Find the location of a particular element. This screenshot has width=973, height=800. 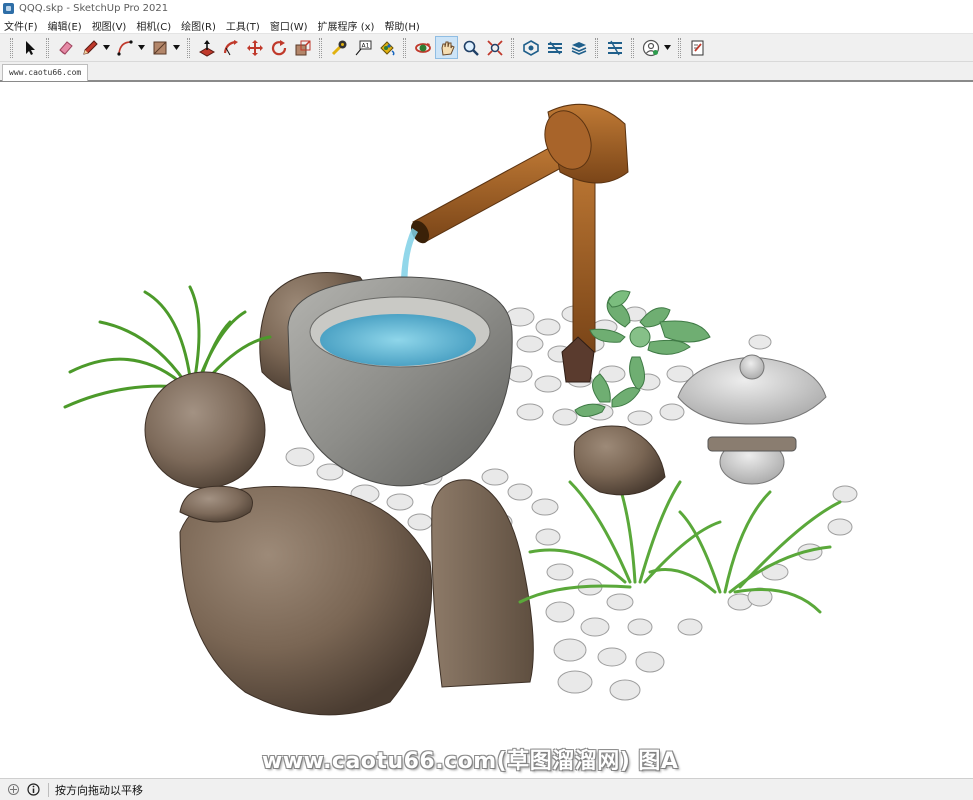

window-title: QQQ.skp - SketchUp Pro 2021 is located at coordinates (94, 8).